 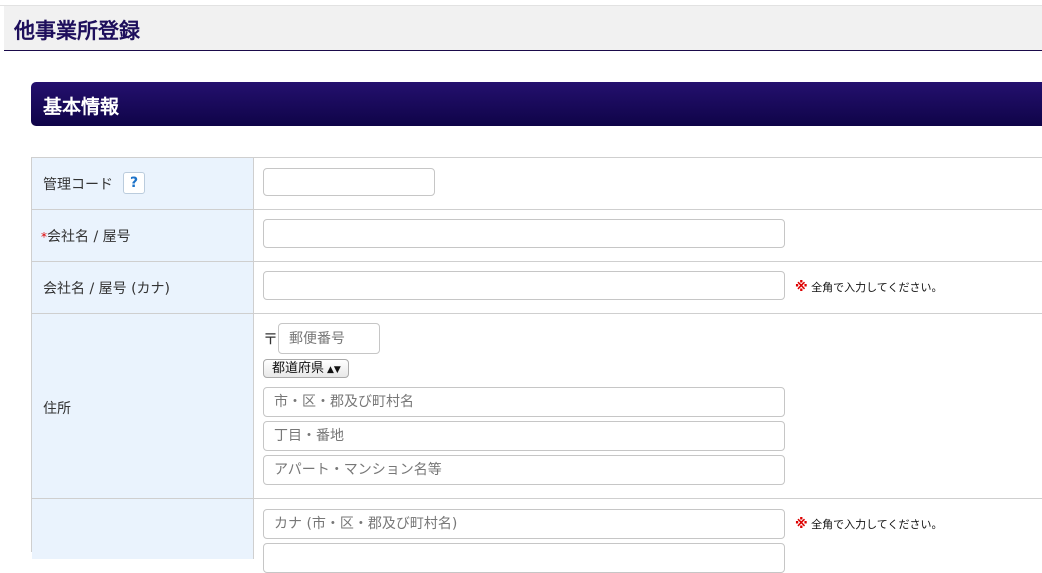 I want to click on form-row-management-code: 管理コード ?, so click(x=537, y=184).